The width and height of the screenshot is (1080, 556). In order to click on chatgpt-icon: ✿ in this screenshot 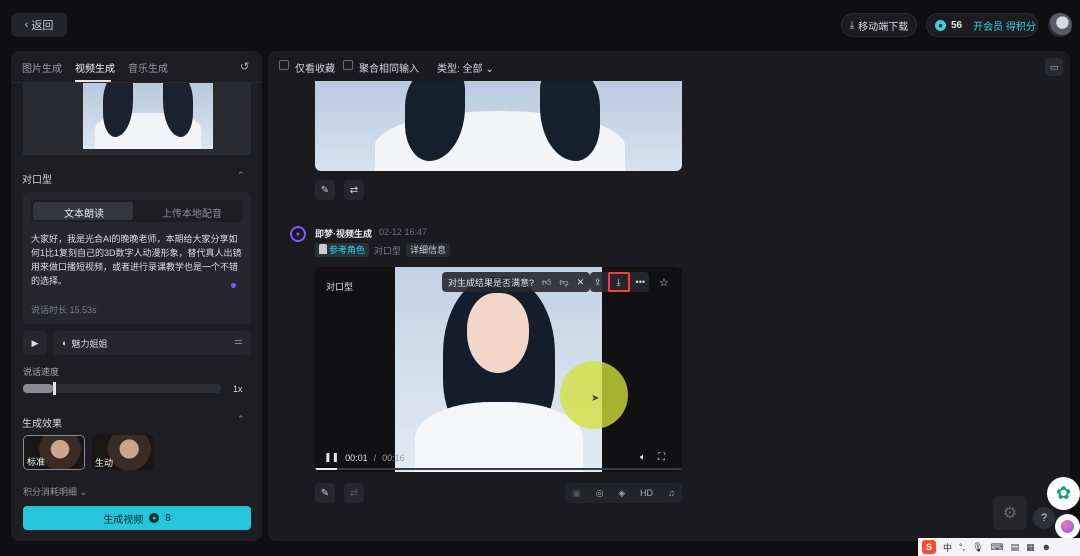, I will do `click(1063, 493)`.